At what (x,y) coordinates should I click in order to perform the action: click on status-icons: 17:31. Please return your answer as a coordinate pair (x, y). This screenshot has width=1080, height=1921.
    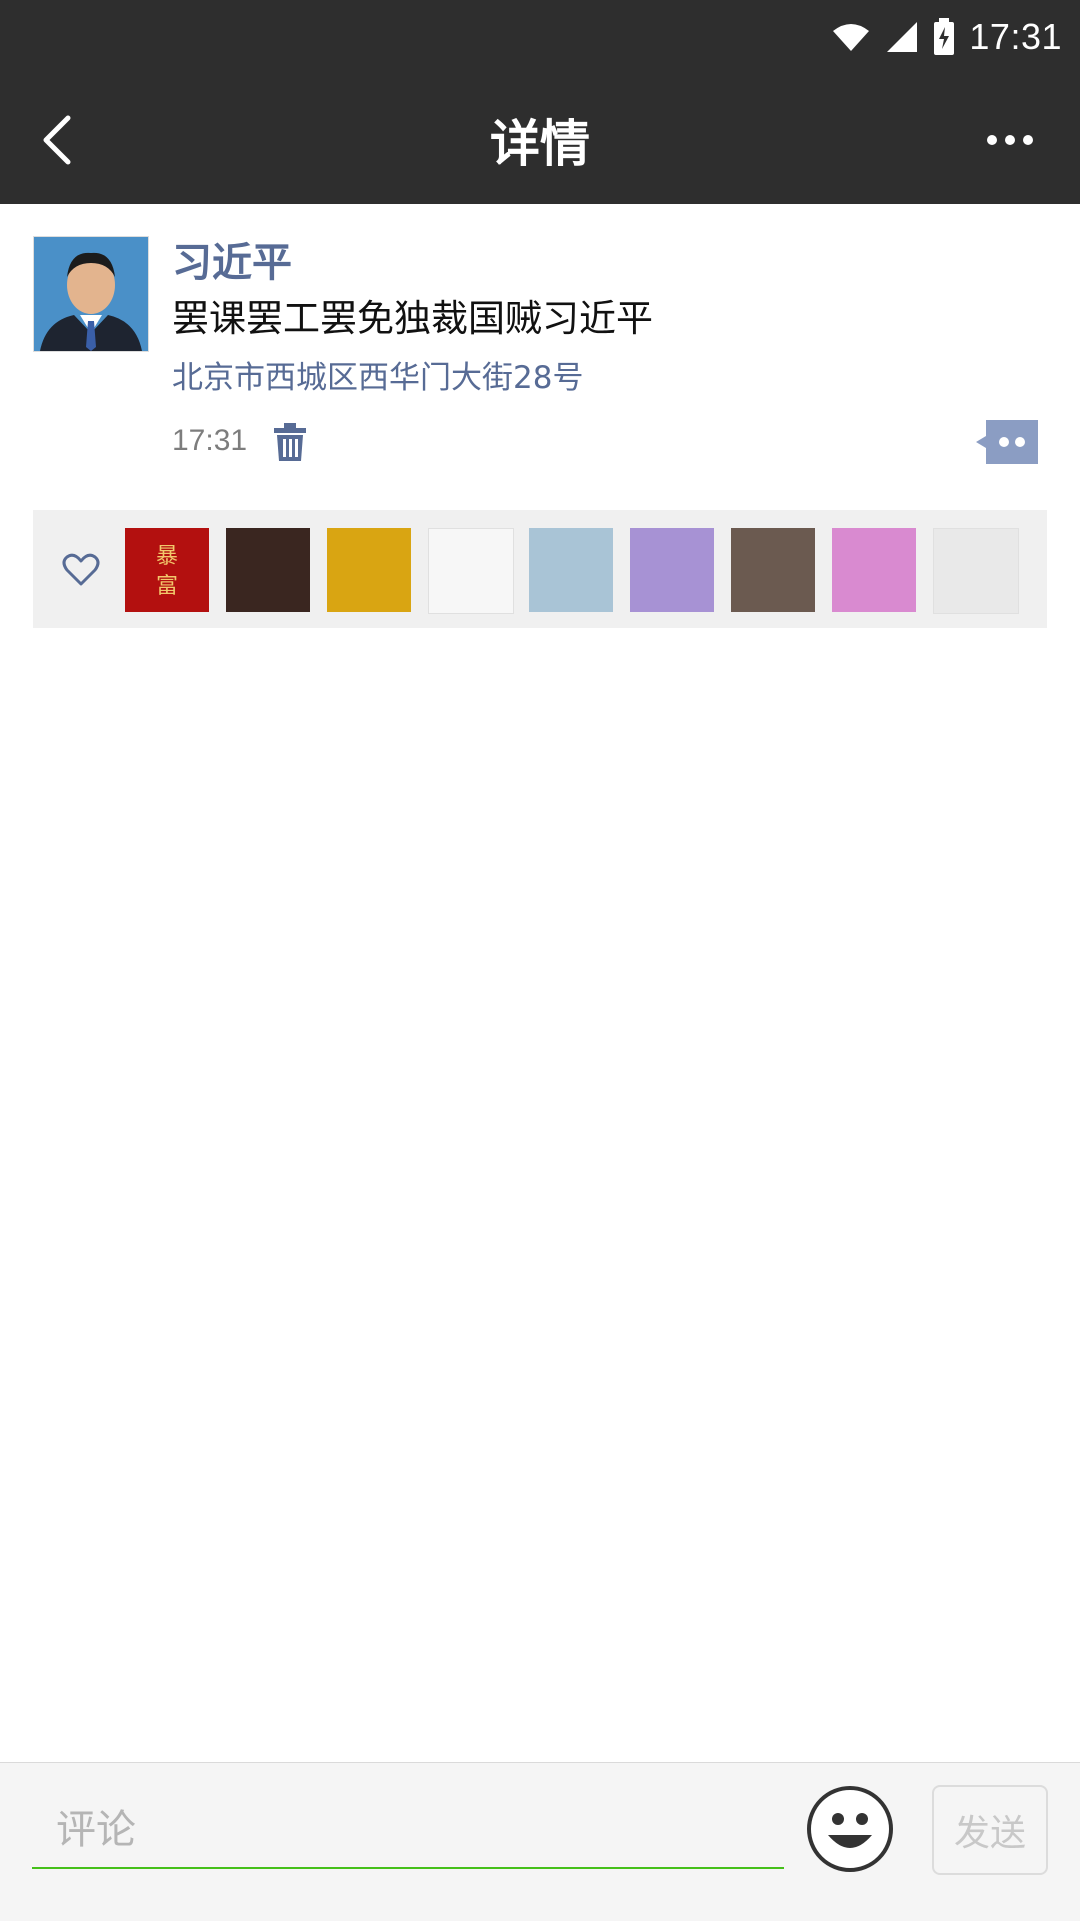
    Looking at the image, I should click on (946, 37).